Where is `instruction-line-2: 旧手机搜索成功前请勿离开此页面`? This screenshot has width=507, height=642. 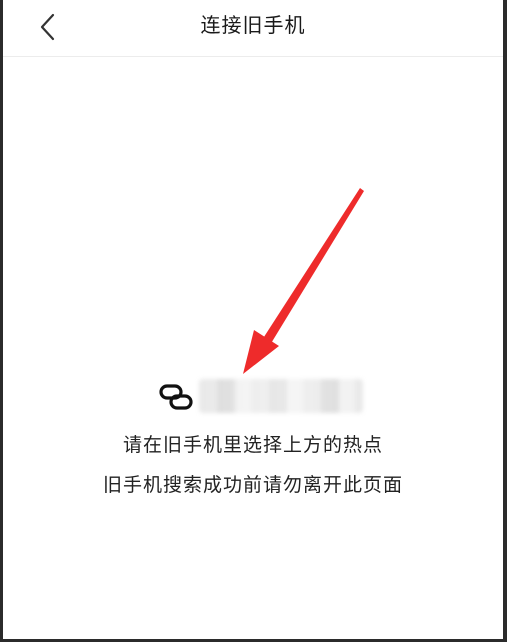
instruction-line-2: 旧手机搜索成功前请勿离开此页面 is located at coordinates (252, 485).